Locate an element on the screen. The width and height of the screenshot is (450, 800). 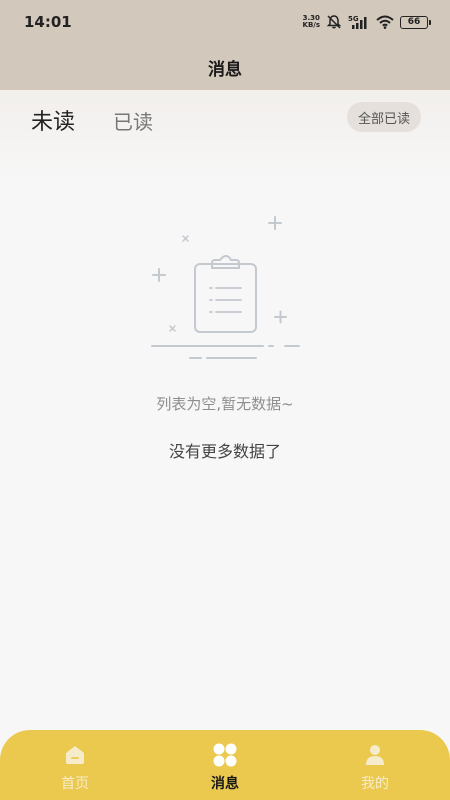
network-type-label: 5G is located at coordinates (353, 19).